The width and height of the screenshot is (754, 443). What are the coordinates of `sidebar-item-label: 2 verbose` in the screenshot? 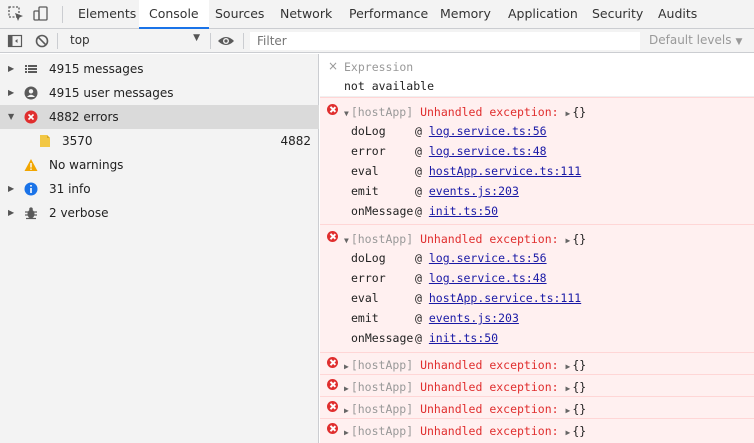 It's located at (79, 213).